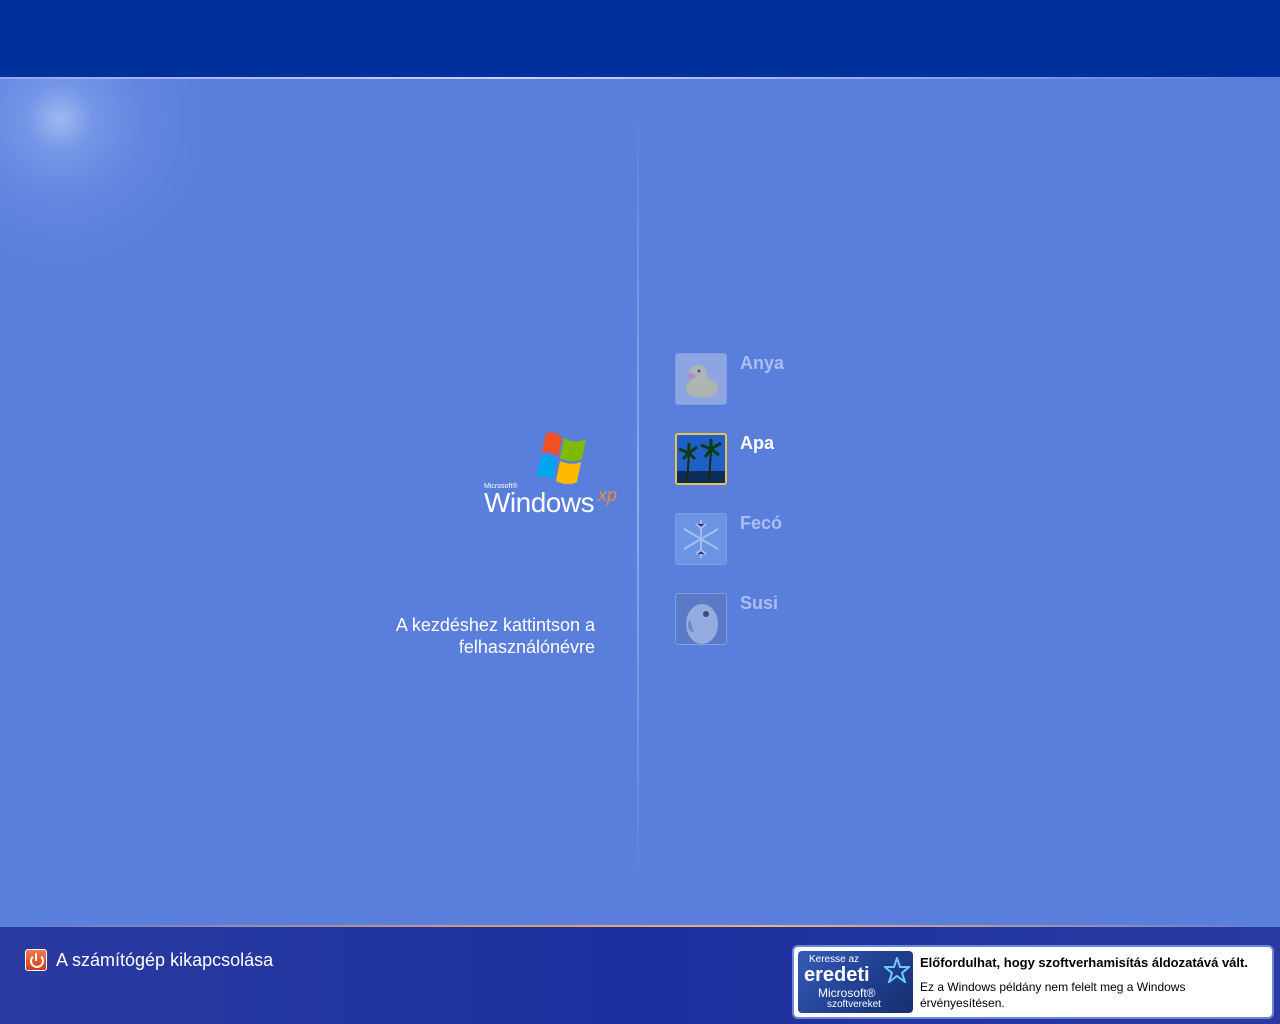 This screenshot has width=1280, height=1024. Describe the element at coordinates (561, 458) in the screenshot. I see `windows-flag-icon` at that location.